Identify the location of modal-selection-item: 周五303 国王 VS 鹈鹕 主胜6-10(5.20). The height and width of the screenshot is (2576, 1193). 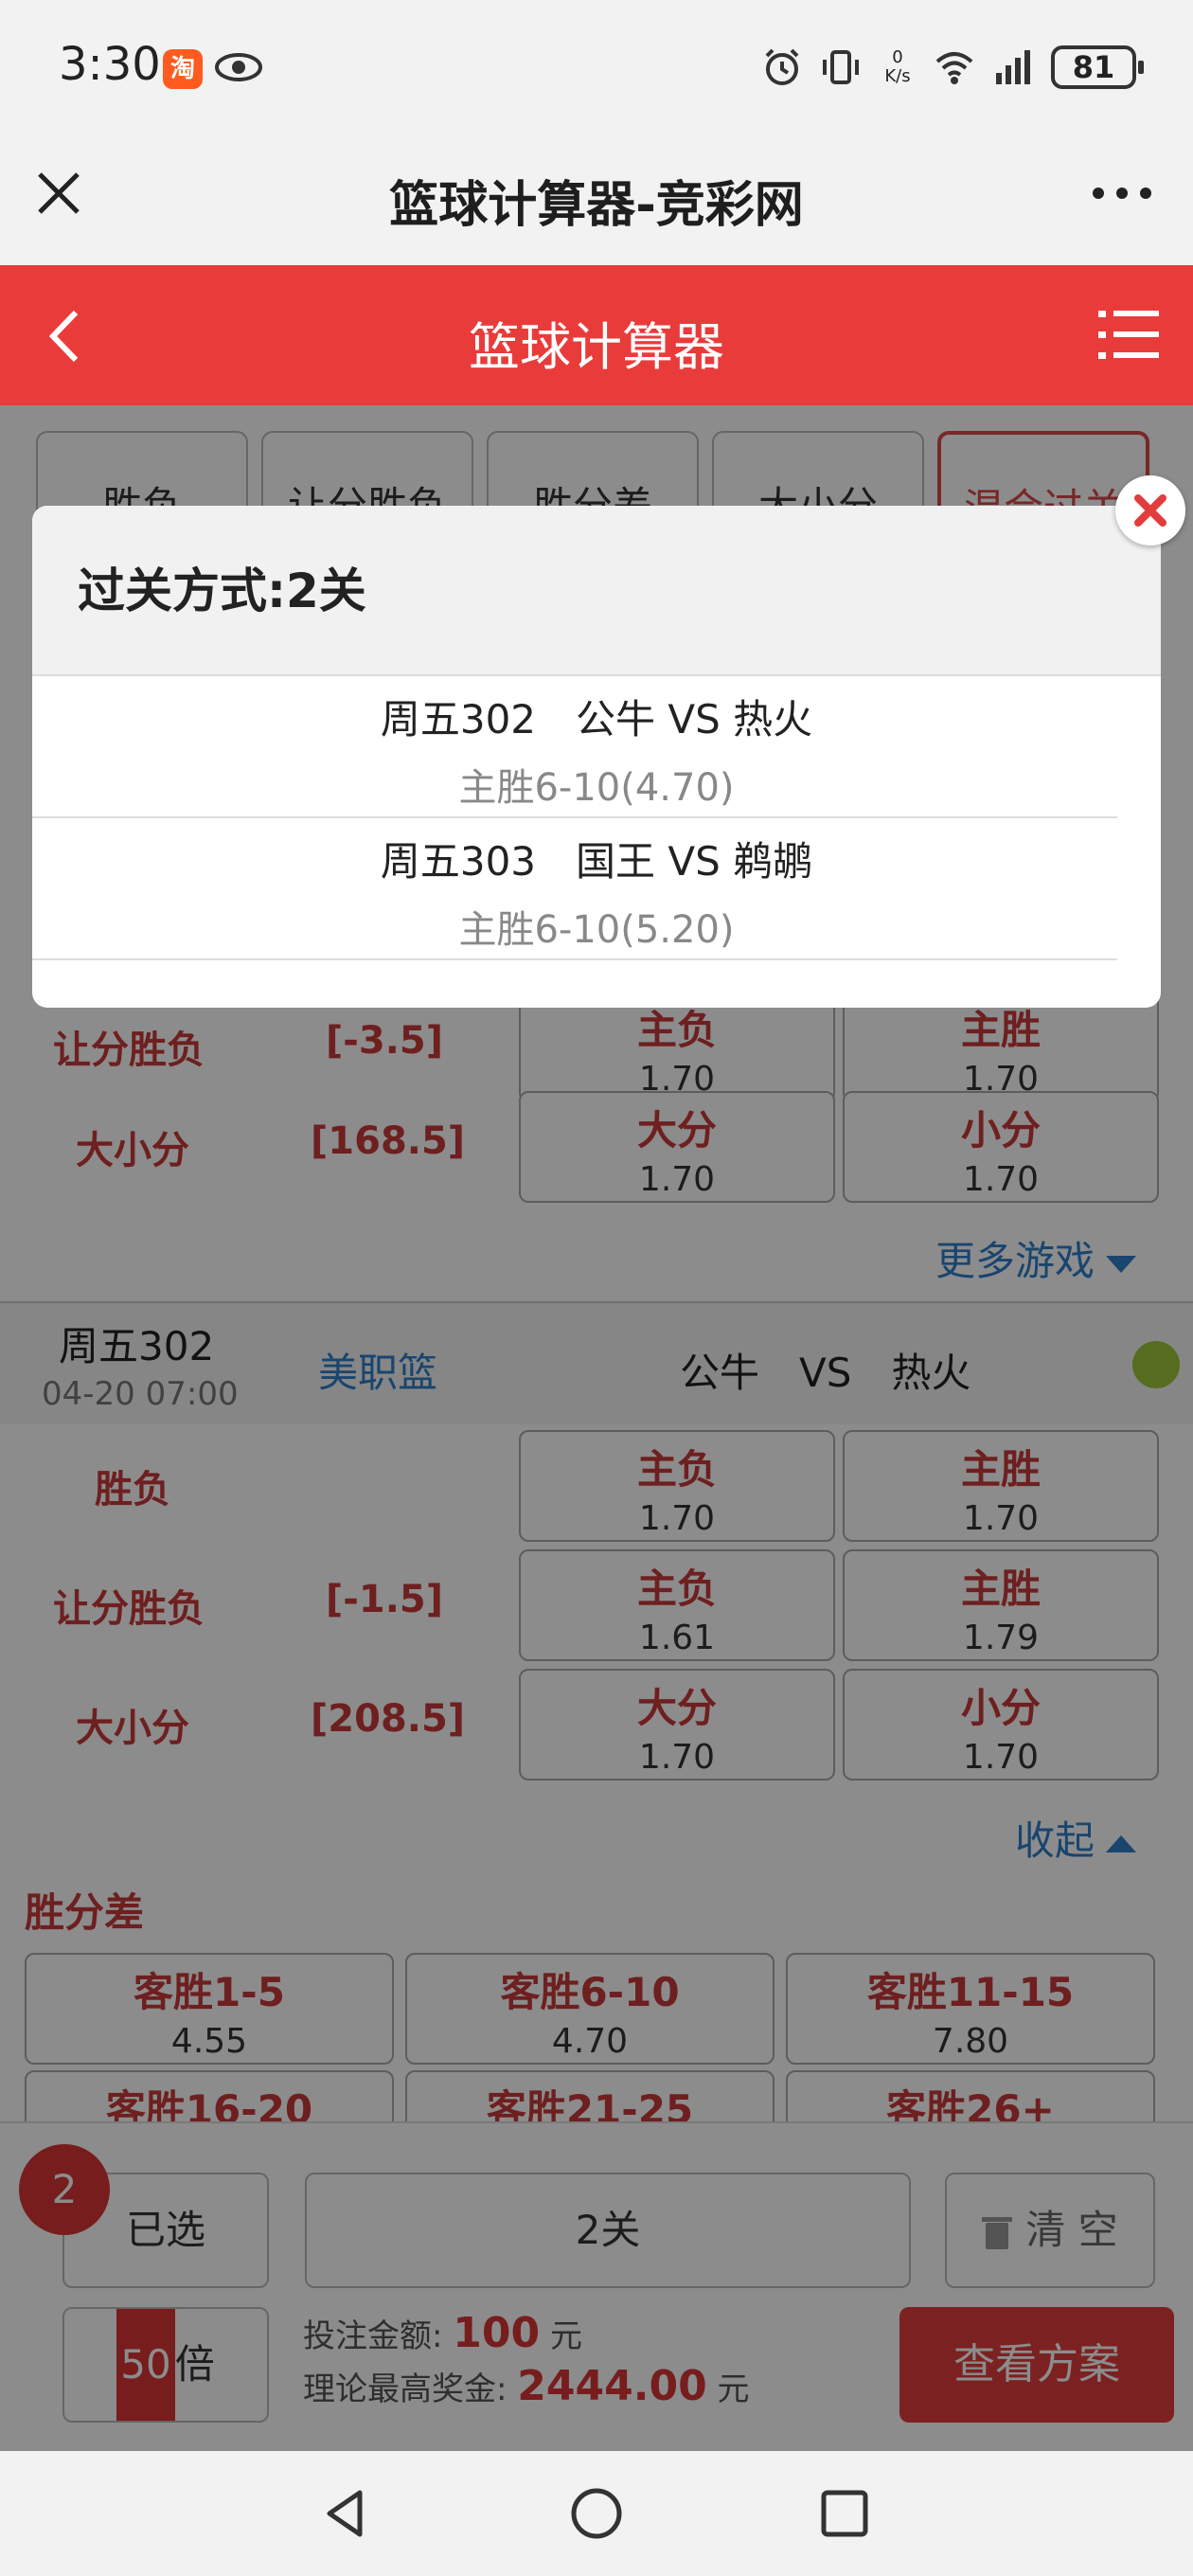
(574, 889).